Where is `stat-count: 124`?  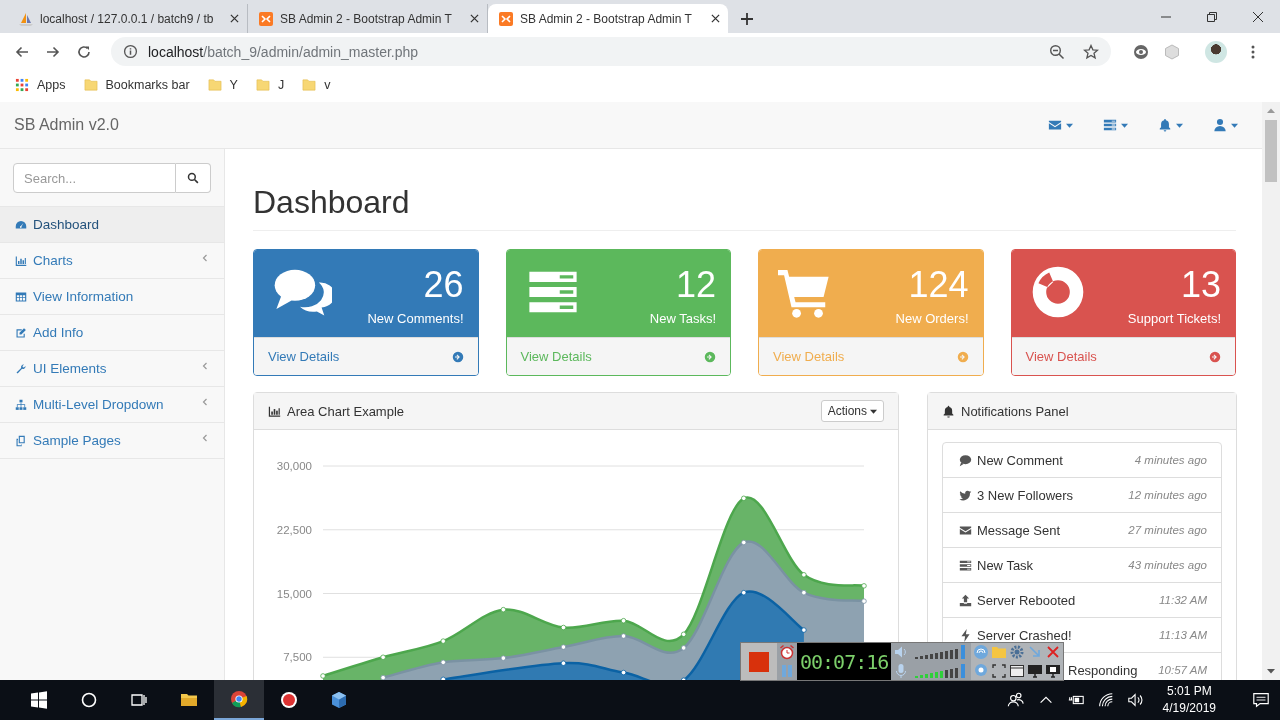
stat-count: 124 is located at coordinates (938, 285).